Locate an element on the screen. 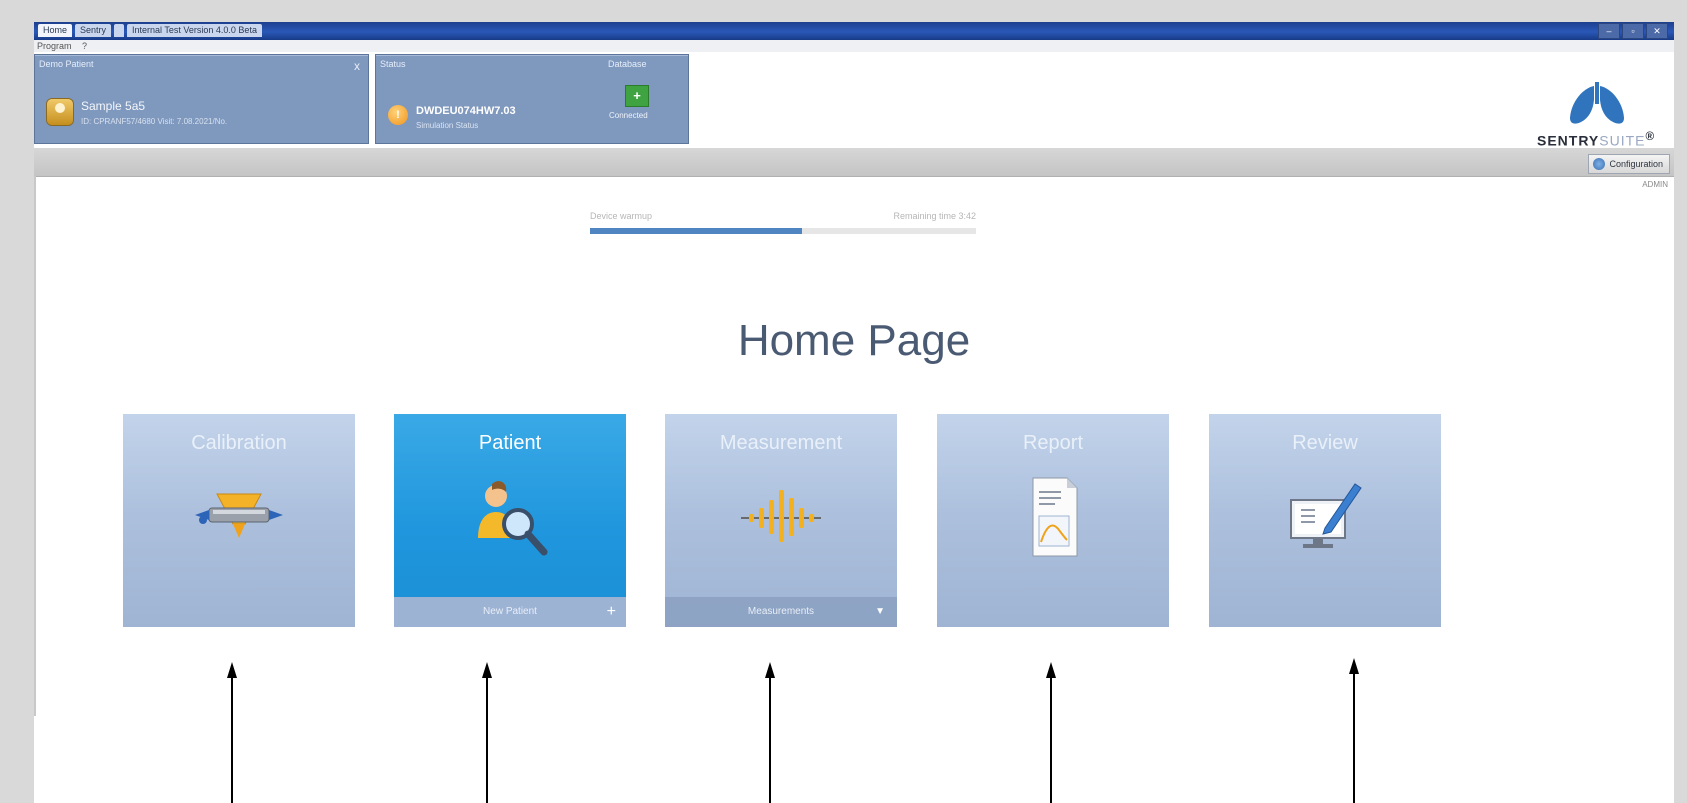 This screenshot has width=1687, height=803. brand-suite: SUITE is located at coordinates (1622, 140).